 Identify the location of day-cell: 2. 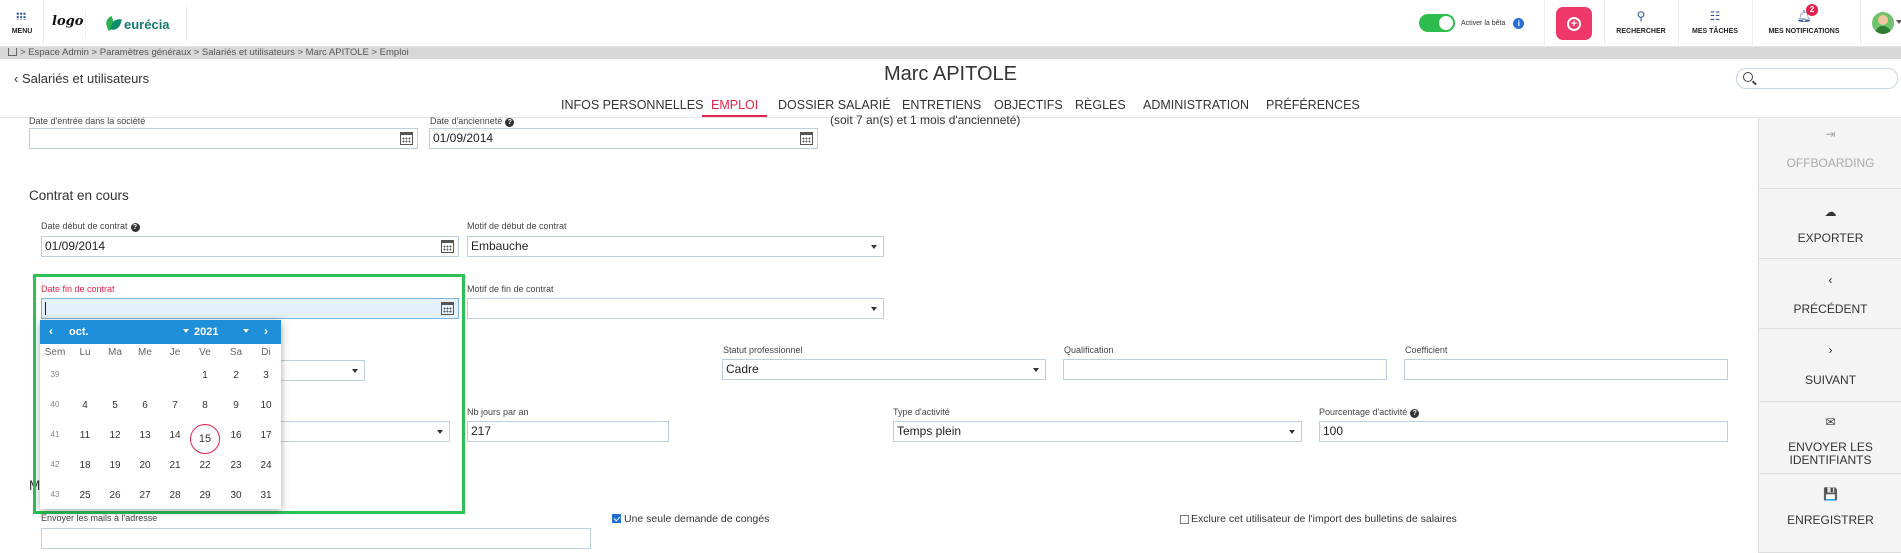
(236, 375).